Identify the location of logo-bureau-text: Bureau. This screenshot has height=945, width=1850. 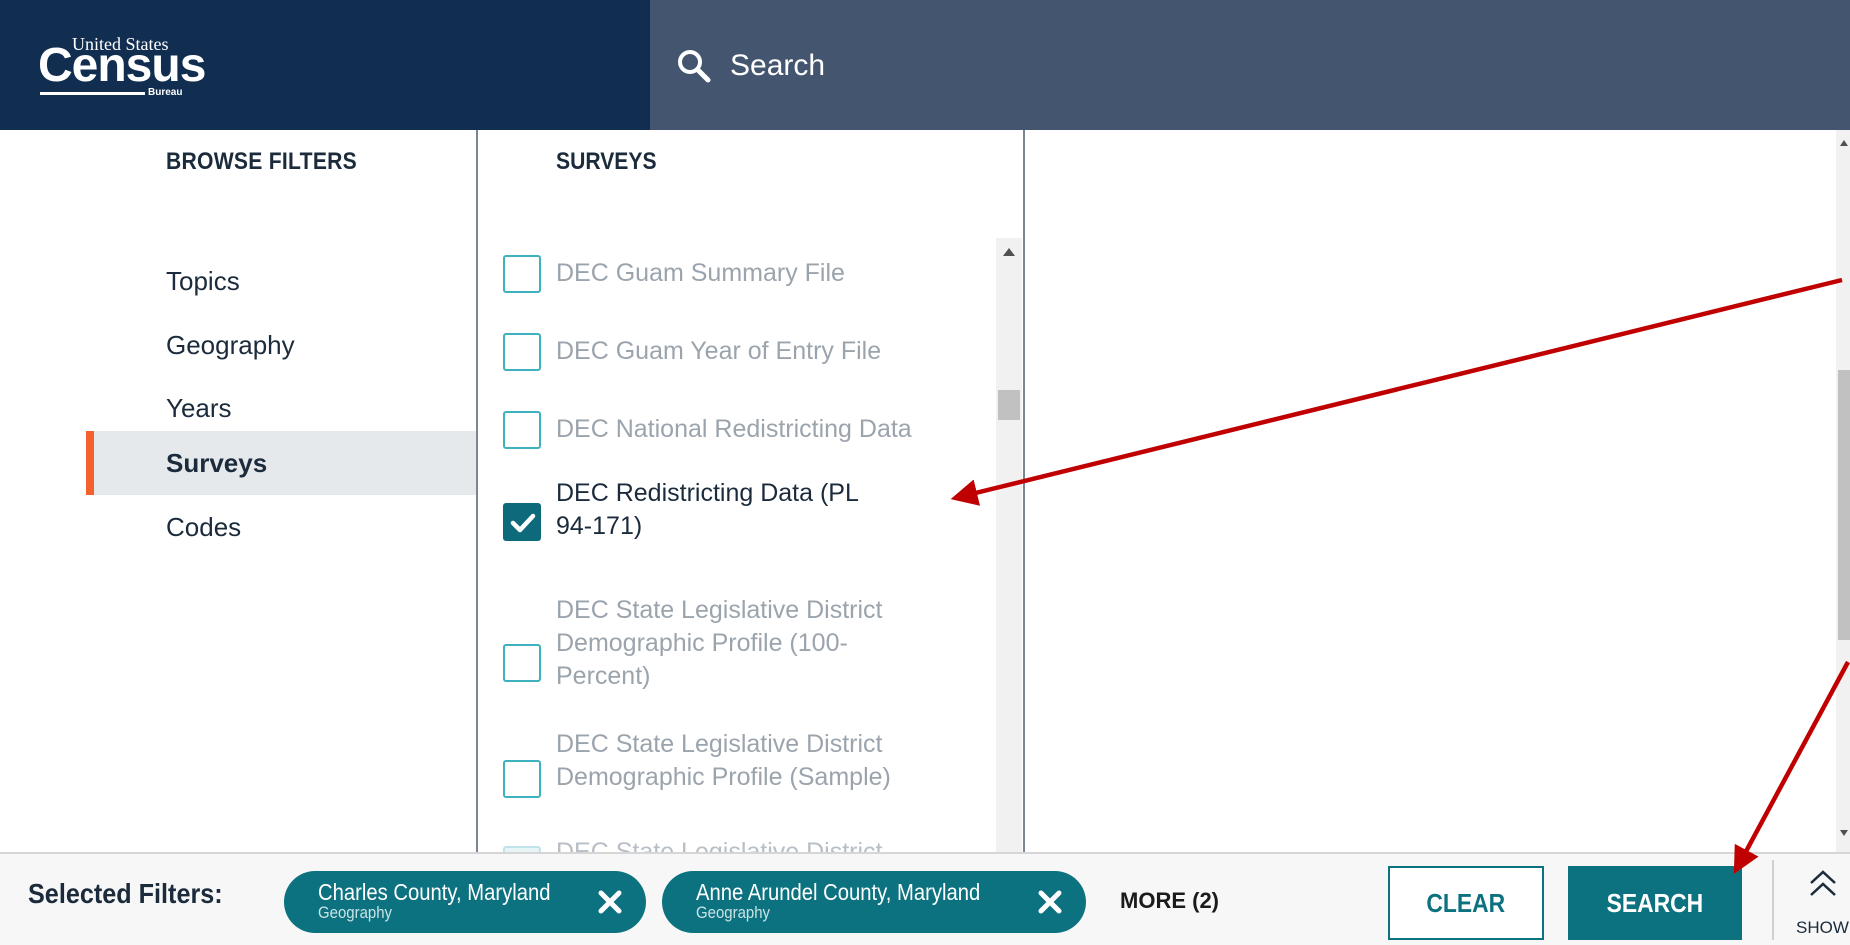
(165, 92).